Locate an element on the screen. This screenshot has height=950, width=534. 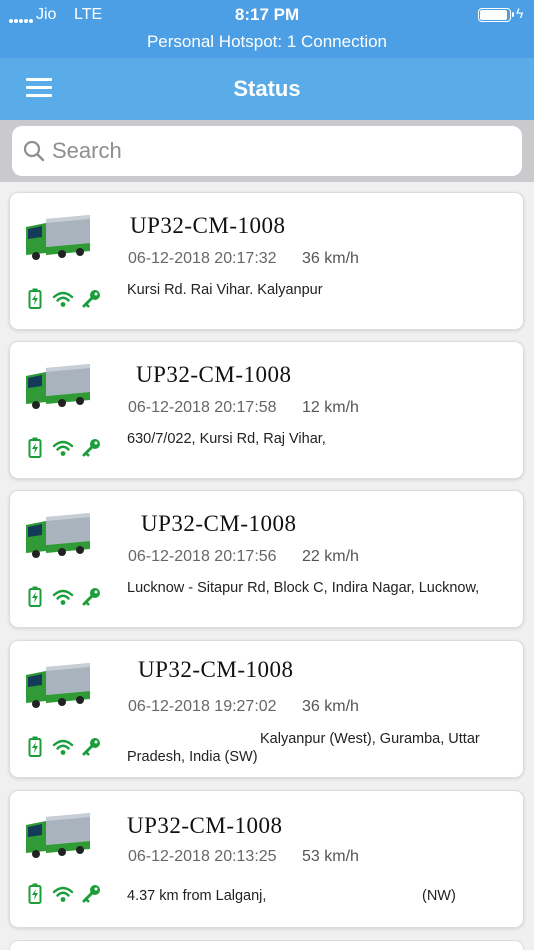
vehicle-address: 4.37 km from Lalganj, is located at coordinates (197, 896).